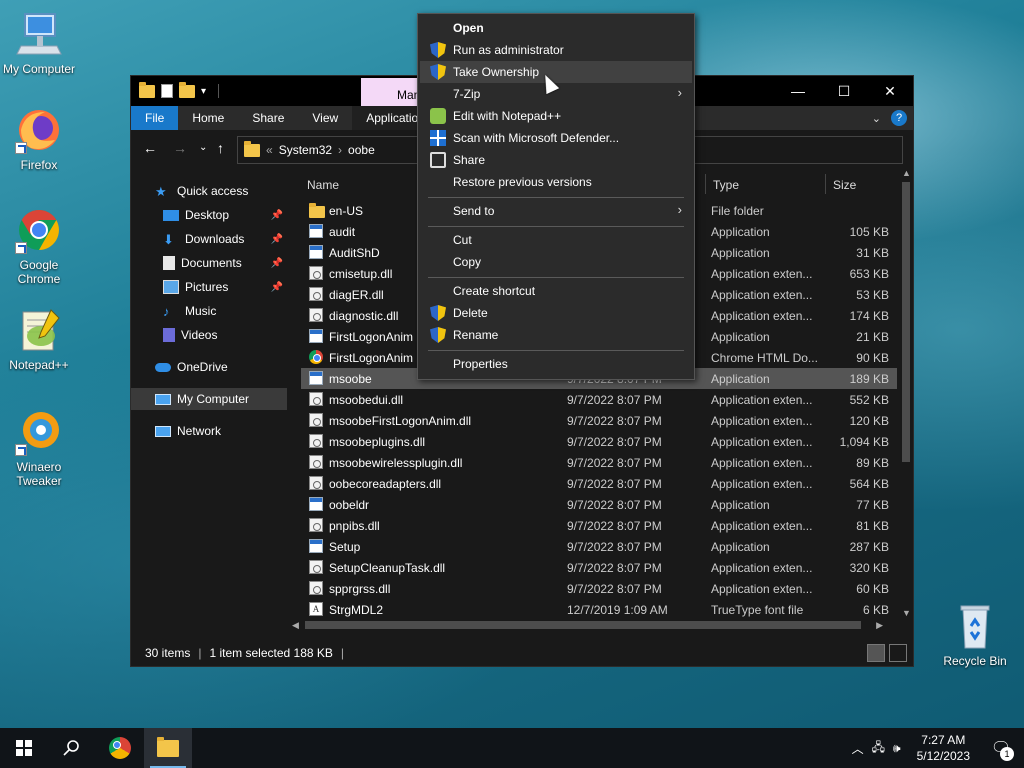 This screenshot has width=1024, height=768. I want to click on manage-contextual-tab: Manage, so click(391, 92).